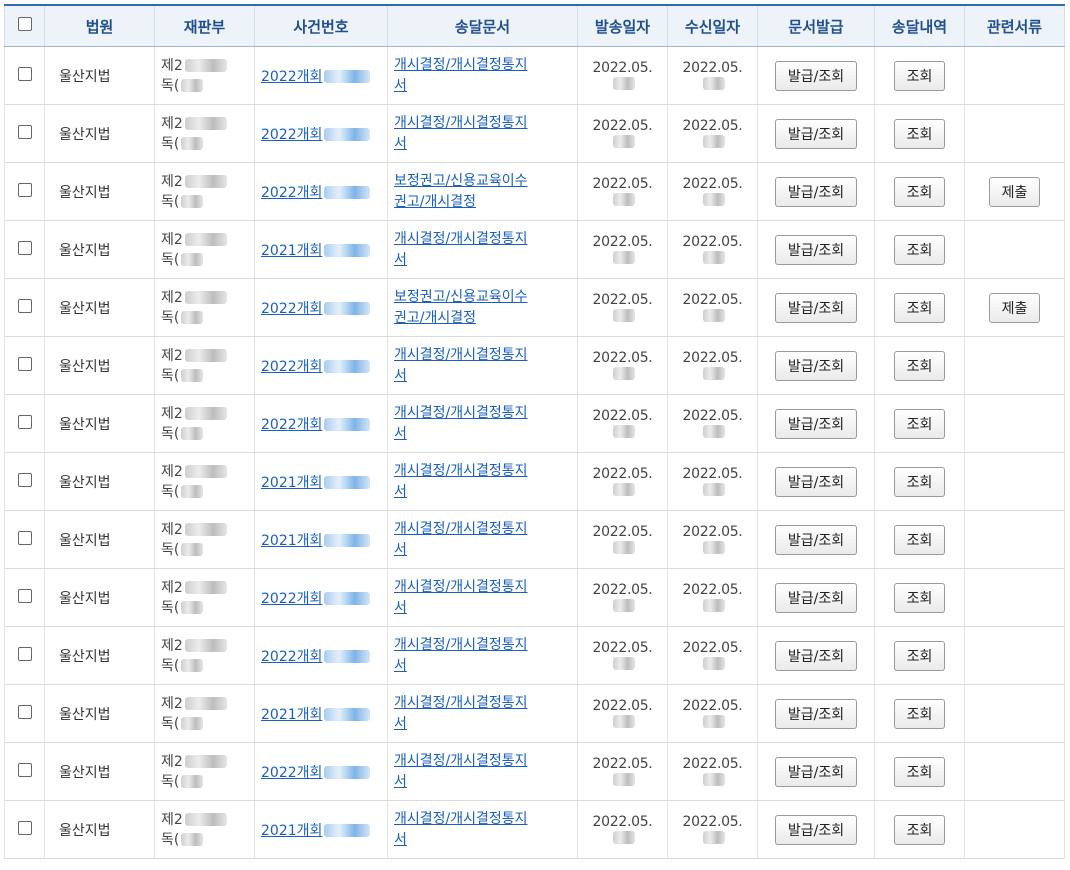 Image resolution: width=1070 pixels, height=870 pixels. I want to click on document-line1: 보정권고/신용교육이수, so click(461, 296).